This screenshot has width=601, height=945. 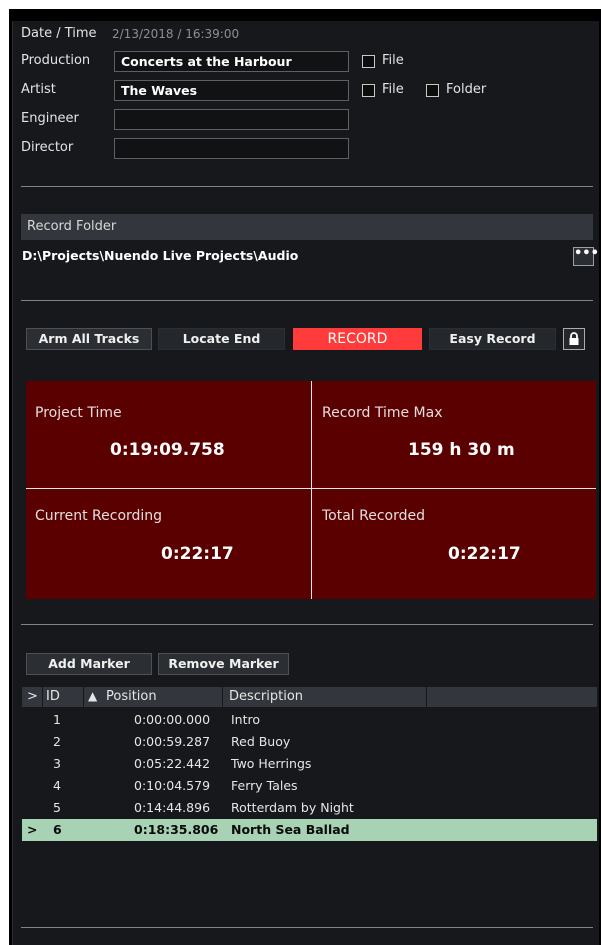 I want to click on lock-icon, so click(x=574, y=338).